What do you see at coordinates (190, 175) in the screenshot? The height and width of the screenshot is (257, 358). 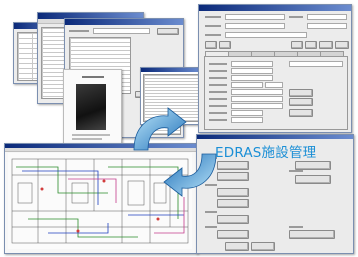 I see `cycle-arrow-bottom-icon` at bounding box center [190, 175].